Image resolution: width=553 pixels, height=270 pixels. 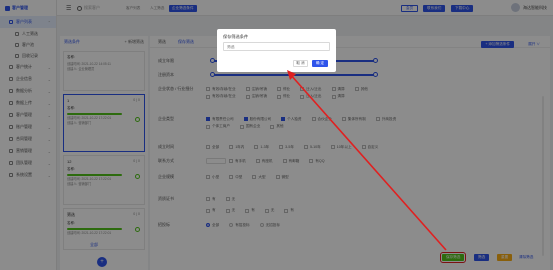 I want to click on confirm-button: 确 定, so click(x=320, y=63).